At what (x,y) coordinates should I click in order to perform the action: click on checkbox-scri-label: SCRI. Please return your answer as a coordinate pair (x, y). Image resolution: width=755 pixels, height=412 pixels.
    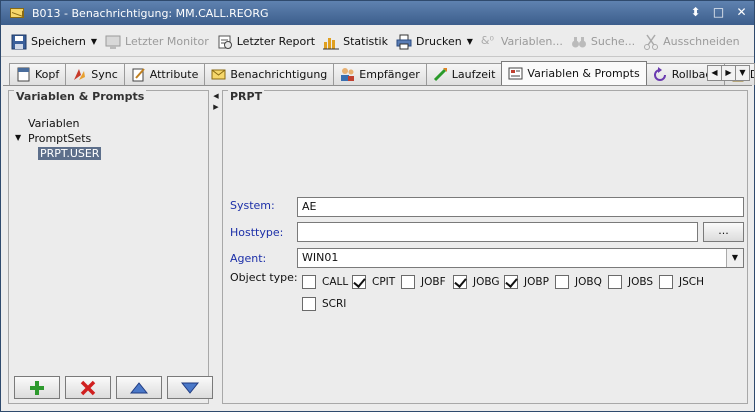
    Looking at the image, I should click on (334, 304).